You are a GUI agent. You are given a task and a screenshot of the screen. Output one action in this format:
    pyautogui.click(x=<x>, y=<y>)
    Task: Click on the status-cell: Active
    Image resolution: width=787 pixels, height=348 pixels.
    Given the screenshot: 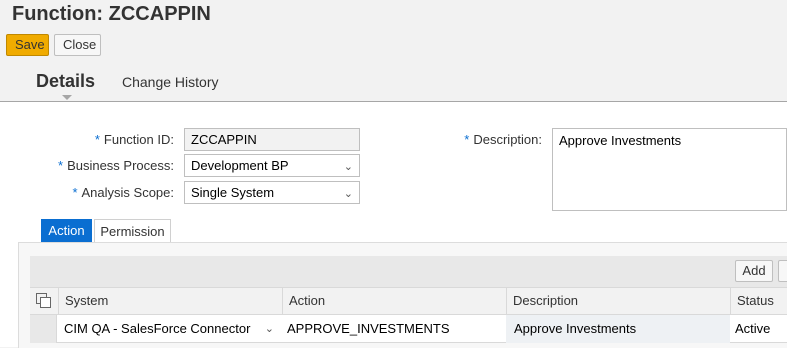 What is the action you would take?
    pyautogui.click(x=753, y=328)
    